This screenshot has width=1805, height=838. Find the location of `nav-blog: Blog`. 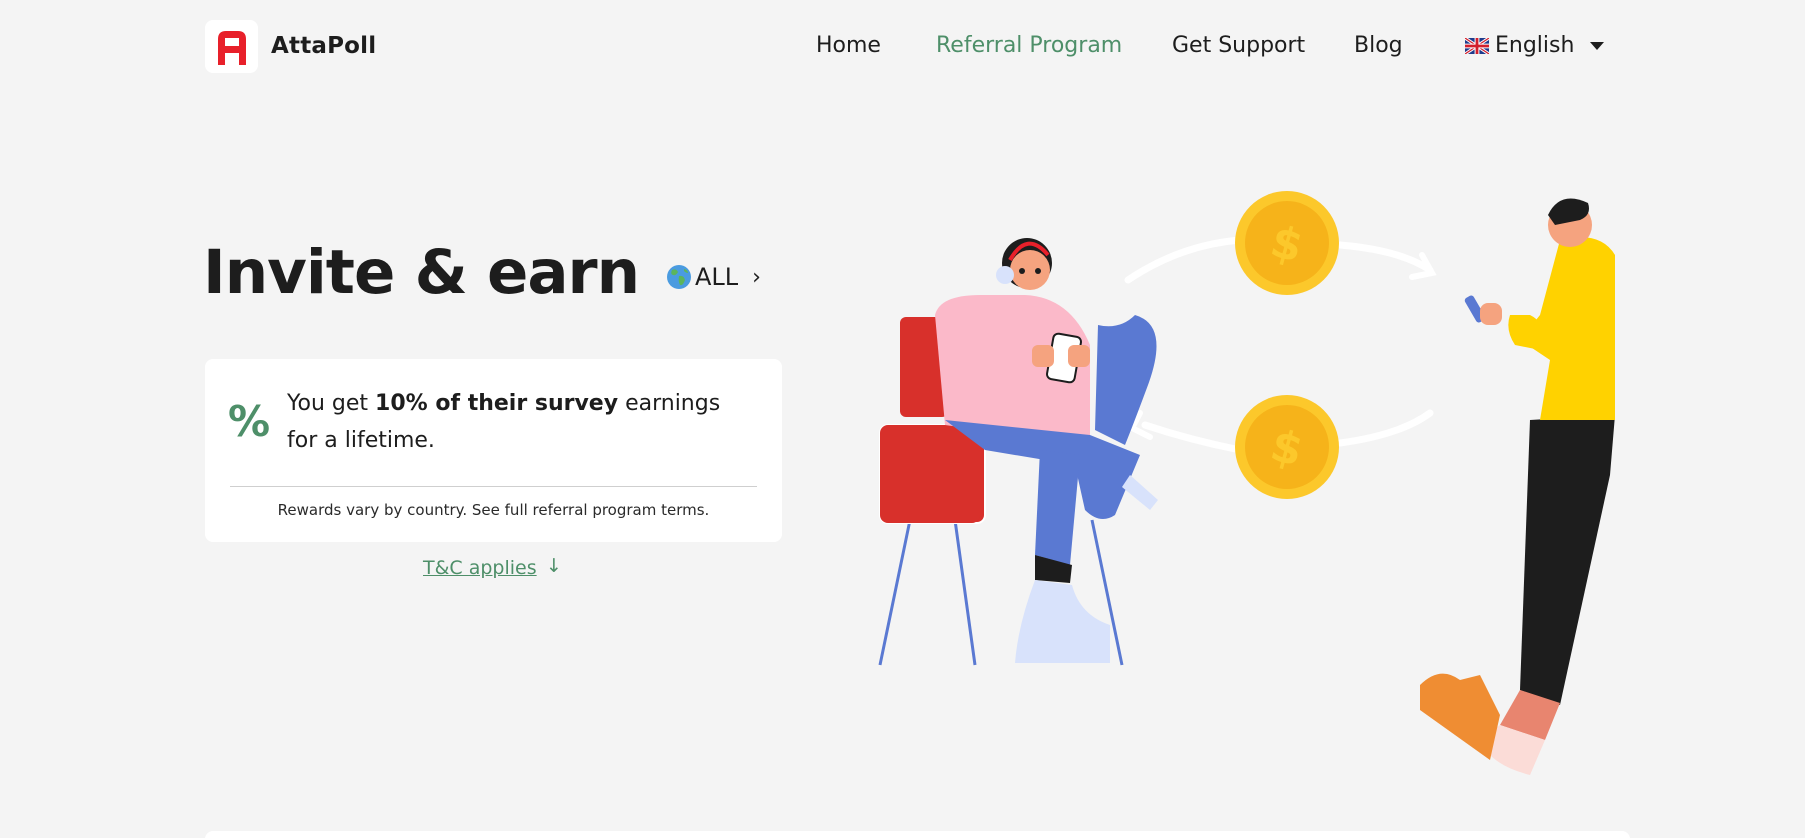

nav-blog: Blog is located at coordinates (1378, 45).